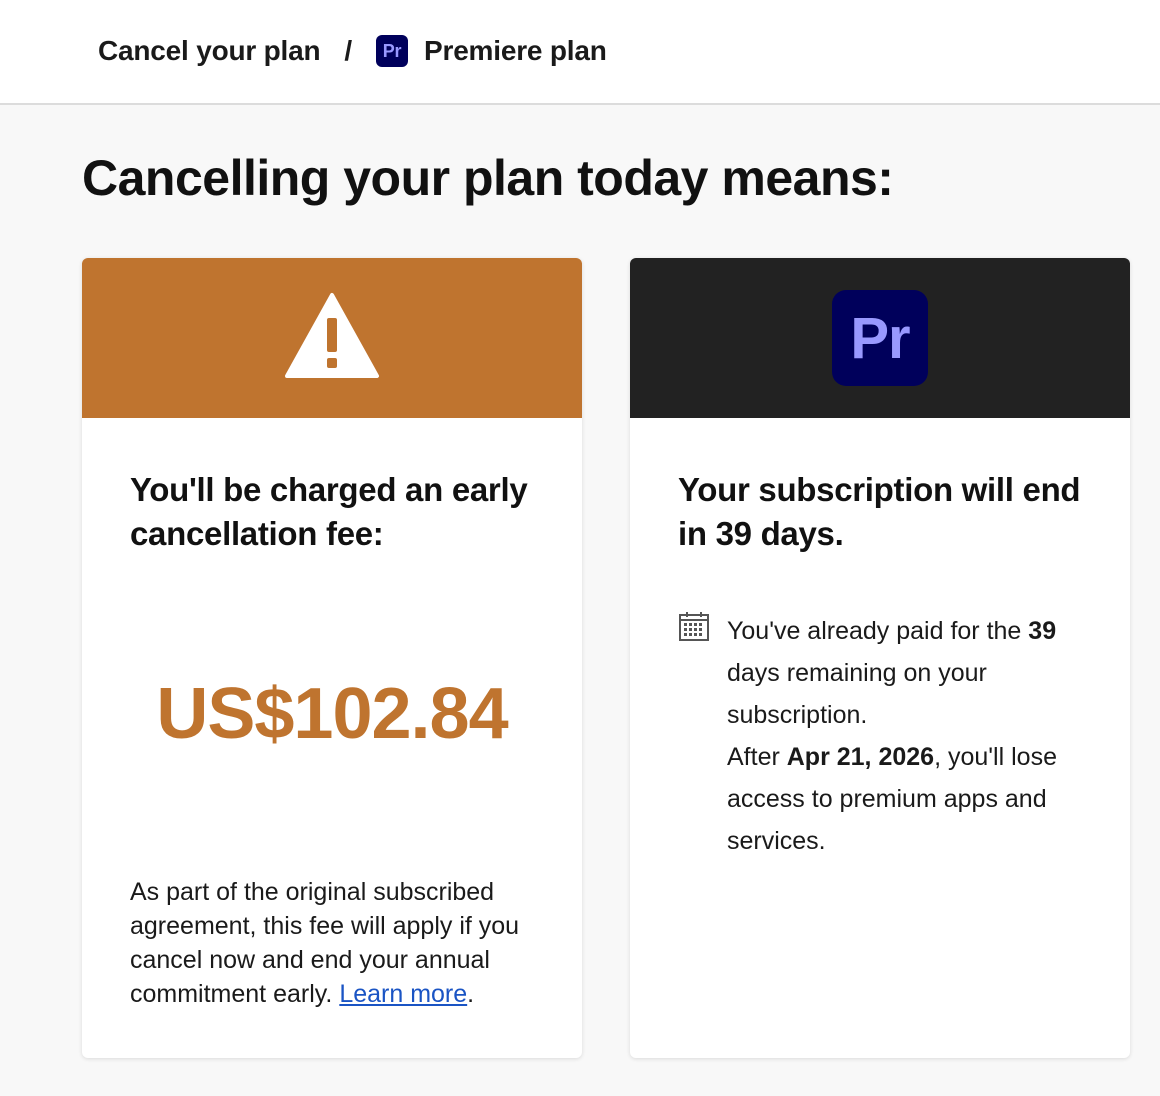 The height and width of the screenshot is (1096, 1160). What do you see at coordinates (860, 757) in the screenshot?
I see `end-date: Apr 21, 2026` at bounding box center [860, 757].